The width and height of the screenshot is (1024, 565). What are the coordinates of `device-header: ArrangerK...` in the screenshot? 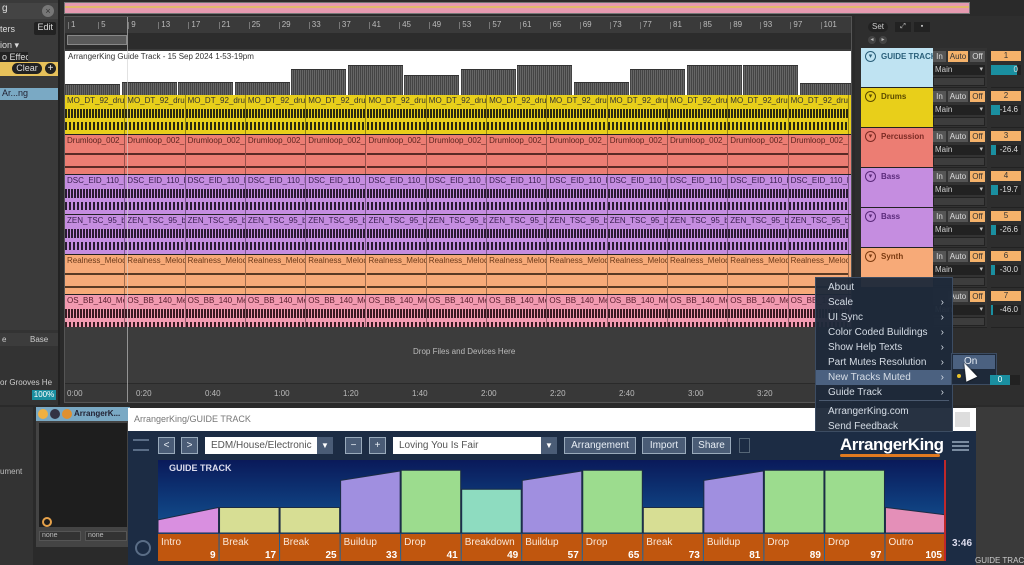 It's located at (83, 414).